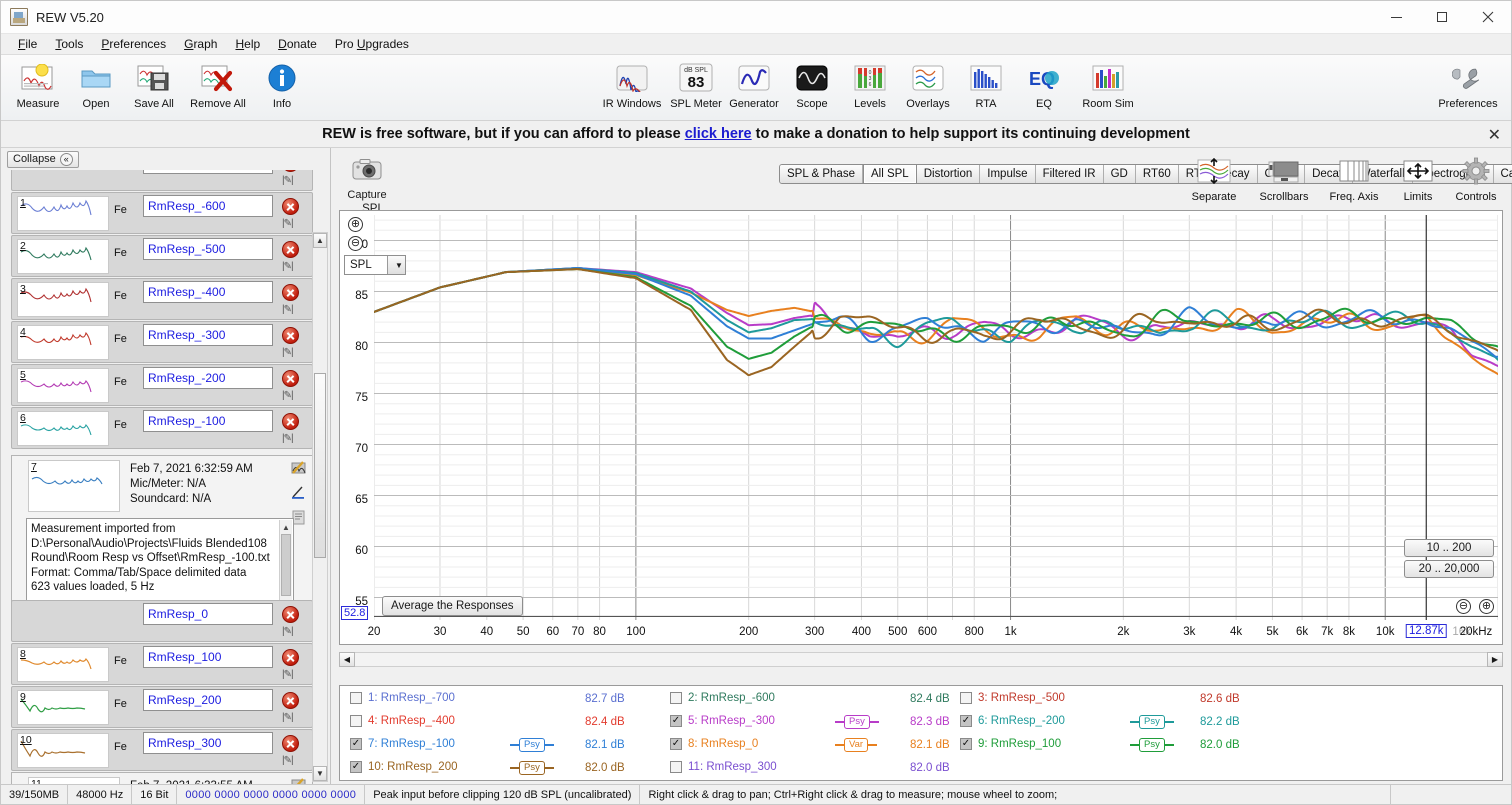 The height and width of the screenshot is (805, 1512). I want to click on x-zoom-in-button: ⊕, so click(1486, 606).